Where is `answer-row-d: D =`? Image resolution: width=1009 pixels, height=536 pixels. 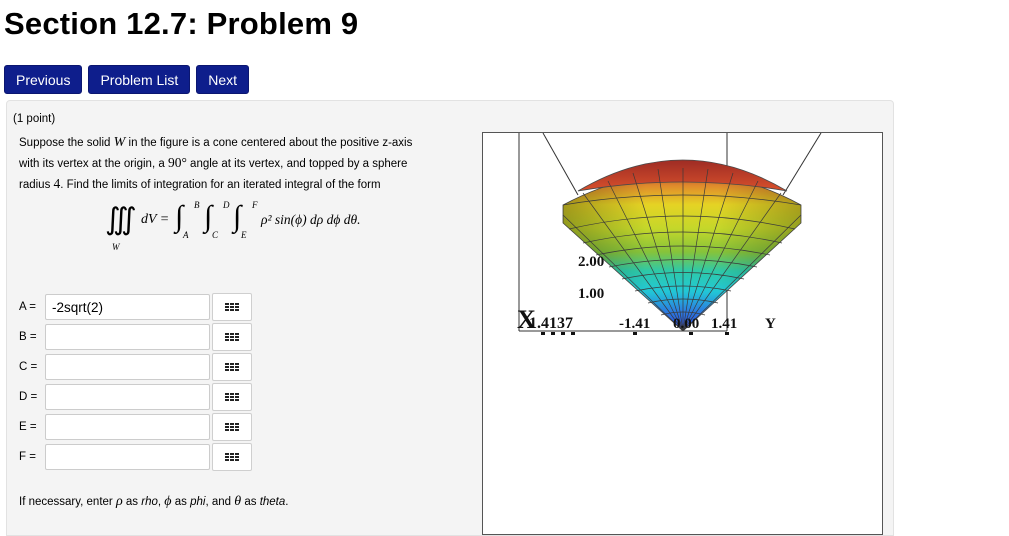
answer-row-d: D = is located at coordinates (135, 397).